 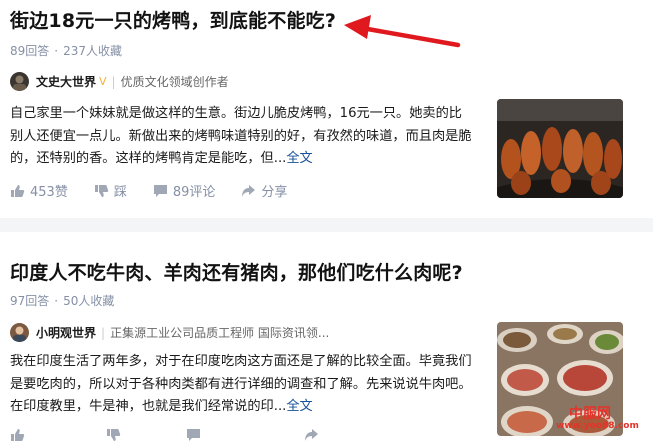 What do you see at coordinates (173, 19) in the screenshot?
I see `post-title: 街边18元一只的烤鸭，到底能不能吃?` at bounding box center [173, 19].